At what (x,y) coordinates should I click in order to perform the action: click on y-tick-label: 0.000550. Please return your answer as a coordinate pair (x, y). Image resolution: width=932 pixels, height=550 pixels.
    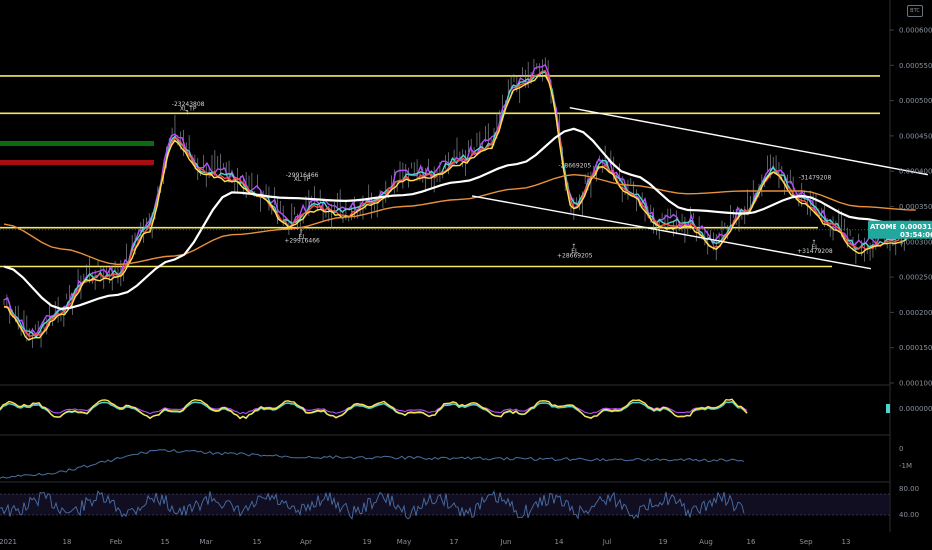
    Looking at the image, I should click on (915, 66).